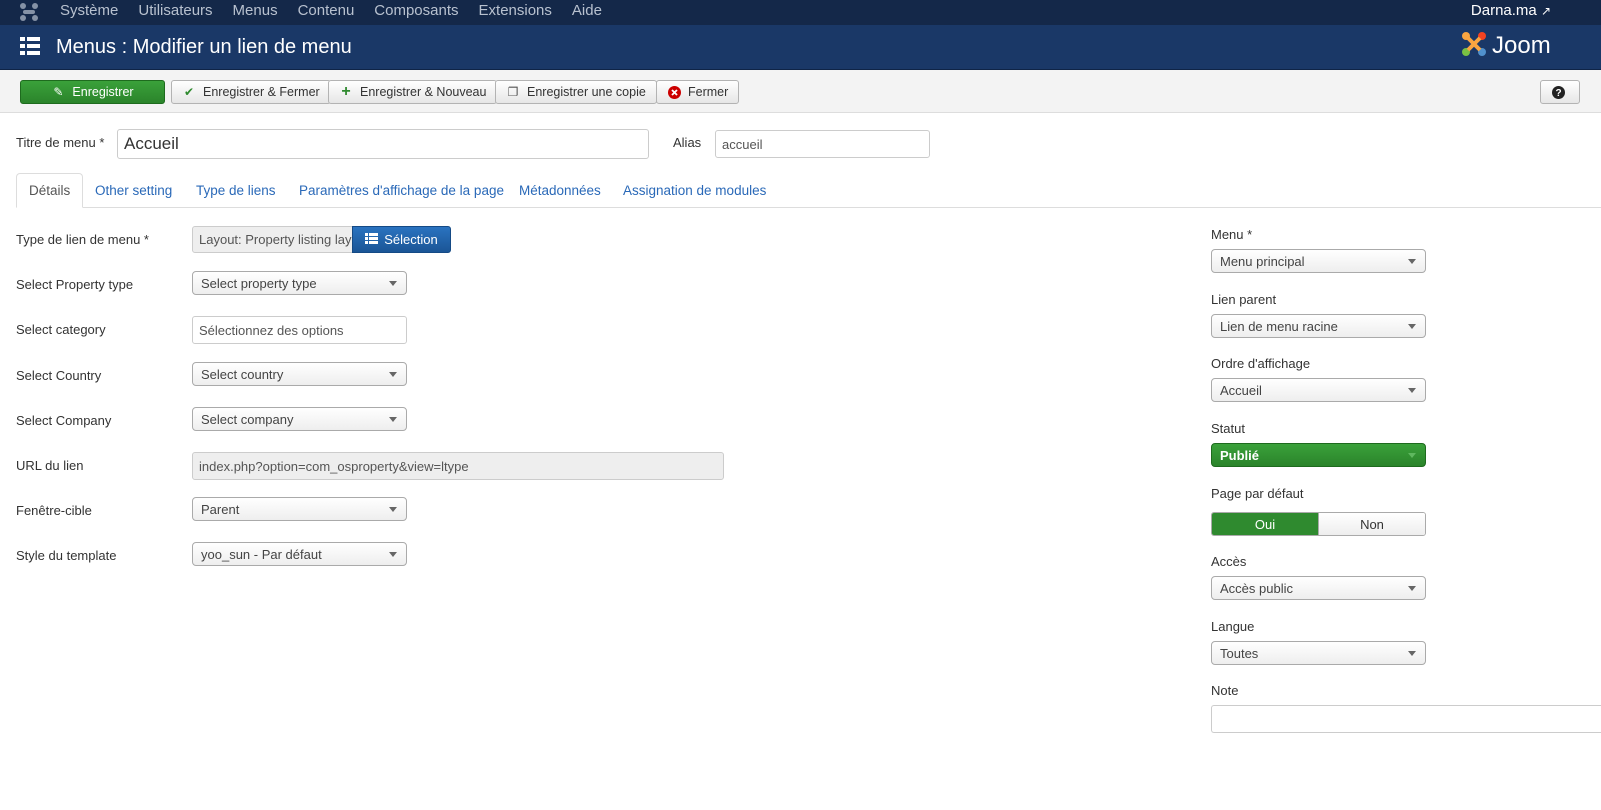  Describe the element at coordinates (1474, 45) in the screenshot. I see `joomla-color-logo-icon` at that location.